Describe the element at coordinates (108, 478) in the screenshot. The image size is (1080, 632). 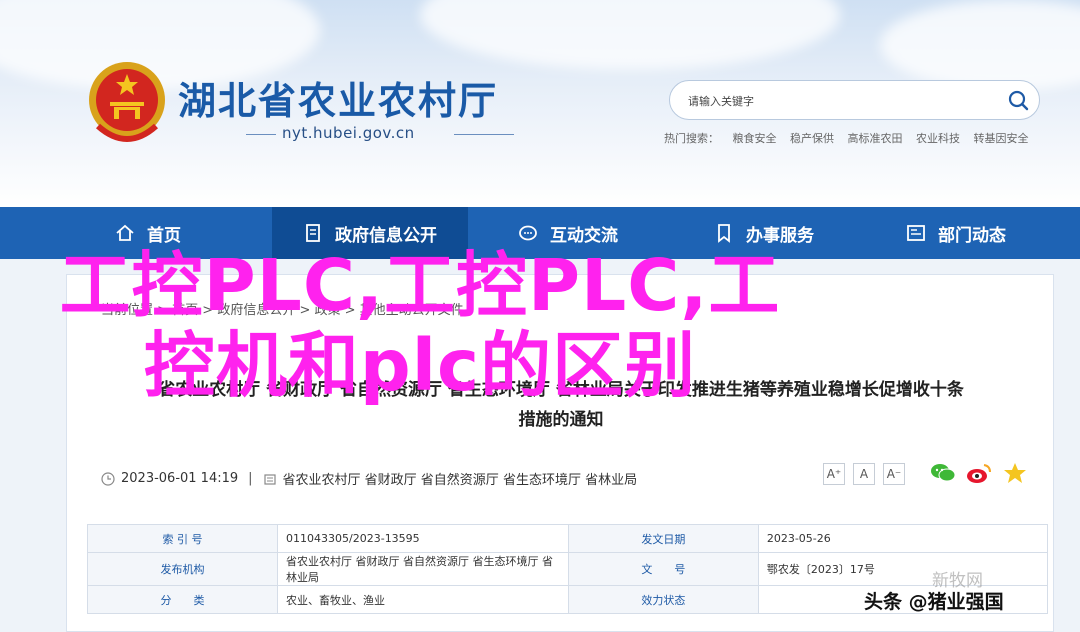
I see `clock-icon` at that location.